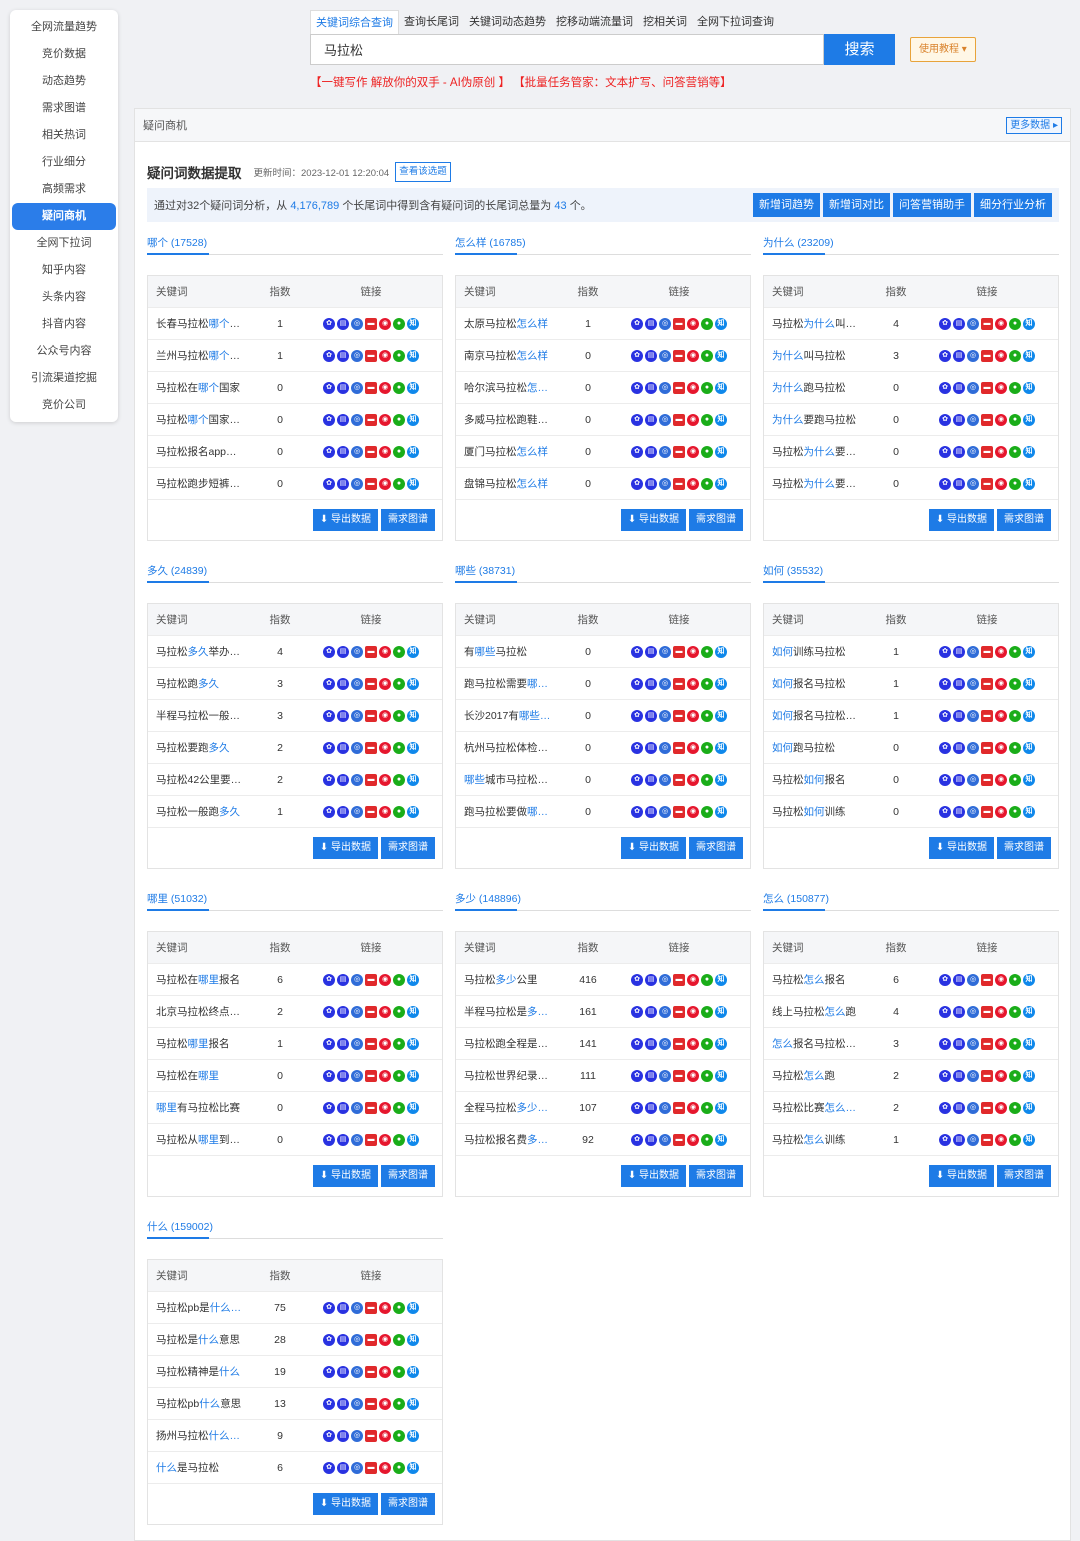  What do you see at coordinates (809, 780) in the screenshot?
I see `keyword-link: 马拉松如何报名` at bounding box center [809, 780].